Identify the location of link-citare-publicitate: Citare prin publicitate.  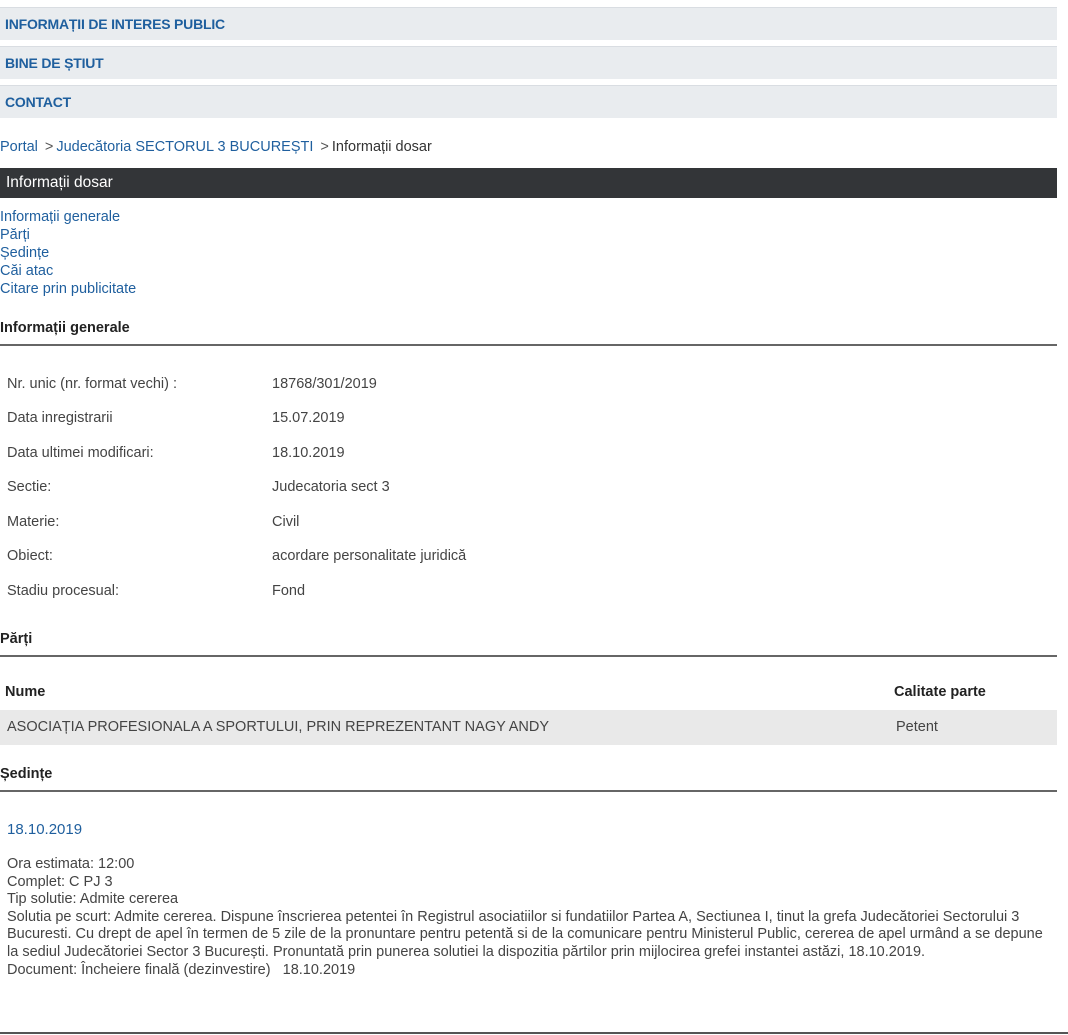
(68, 289).